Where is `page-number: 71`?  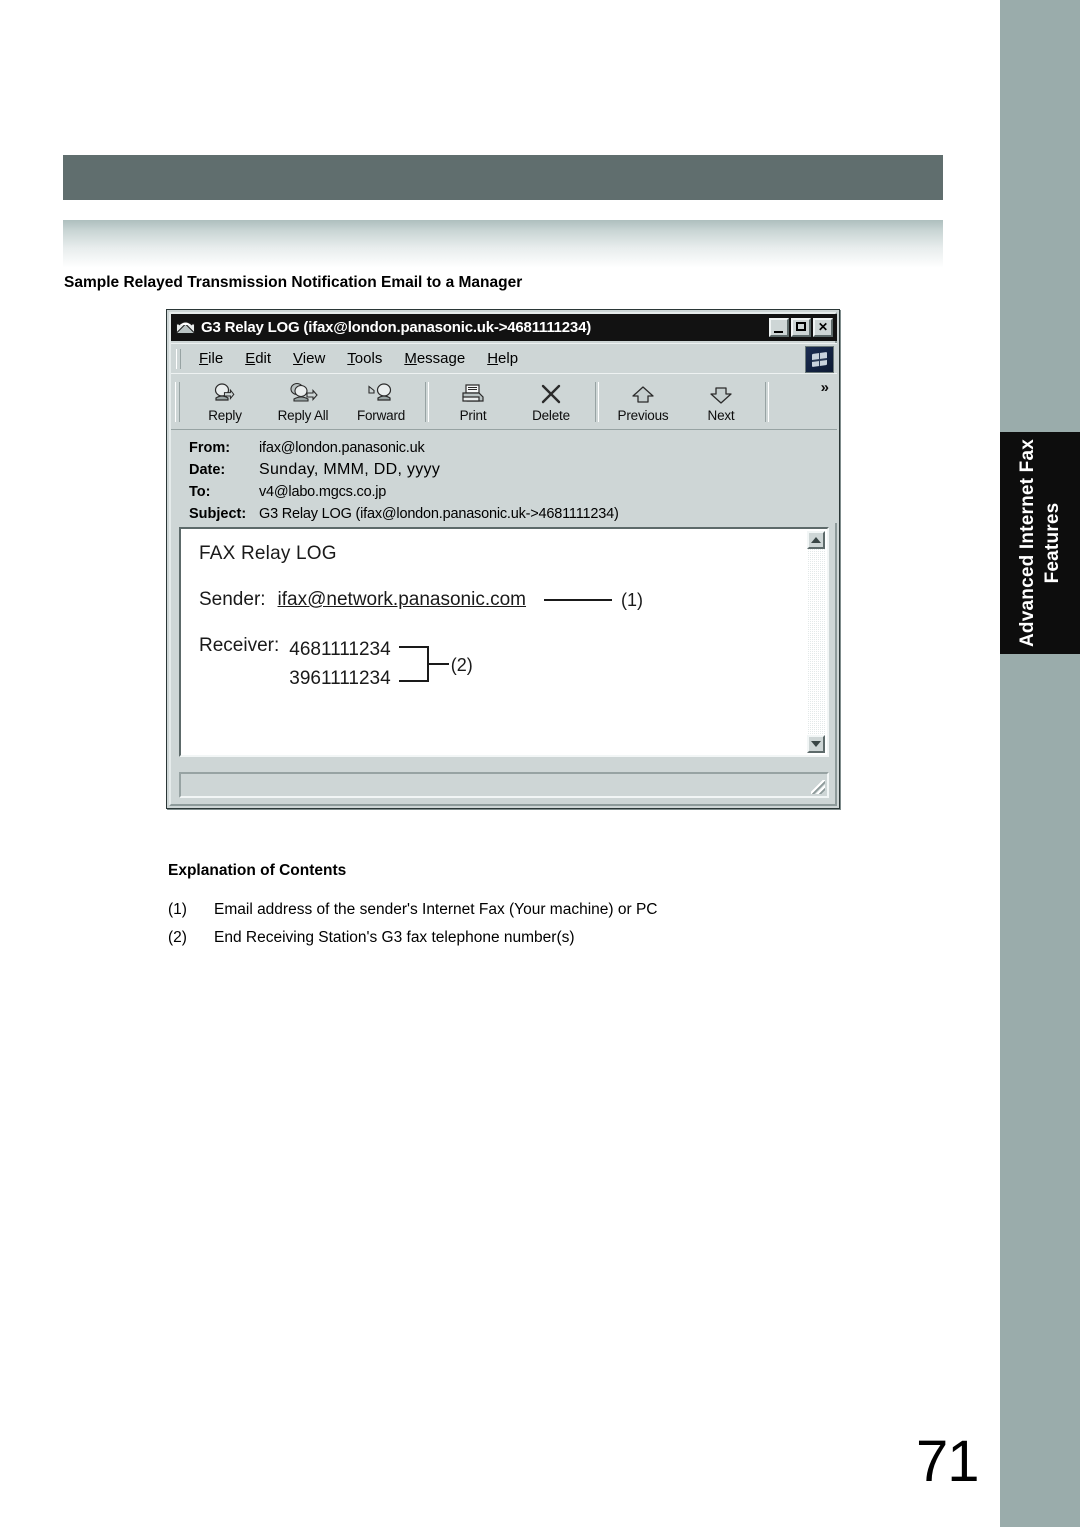
page-number: 71 is located at coordinates (948, 1461).